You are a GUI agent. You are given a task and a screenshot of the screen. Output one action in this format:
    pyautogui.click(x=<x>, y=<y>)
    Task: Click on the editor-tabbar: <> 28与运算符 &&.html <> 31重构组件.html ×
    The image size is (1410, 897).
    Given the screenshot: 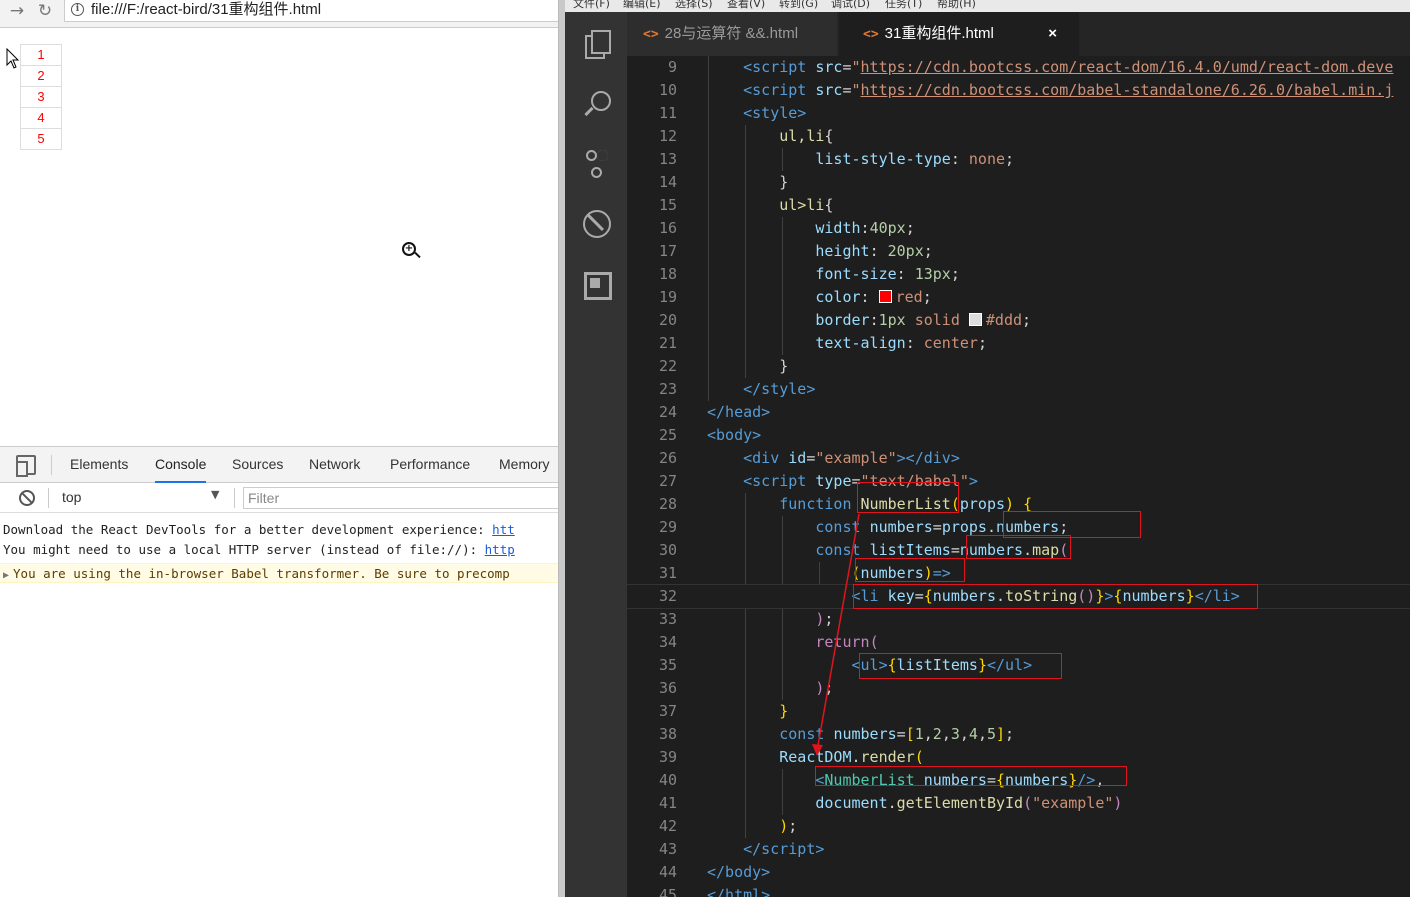 What is the action you would take?
    pyautogui.click(x=1018, y=34)
    